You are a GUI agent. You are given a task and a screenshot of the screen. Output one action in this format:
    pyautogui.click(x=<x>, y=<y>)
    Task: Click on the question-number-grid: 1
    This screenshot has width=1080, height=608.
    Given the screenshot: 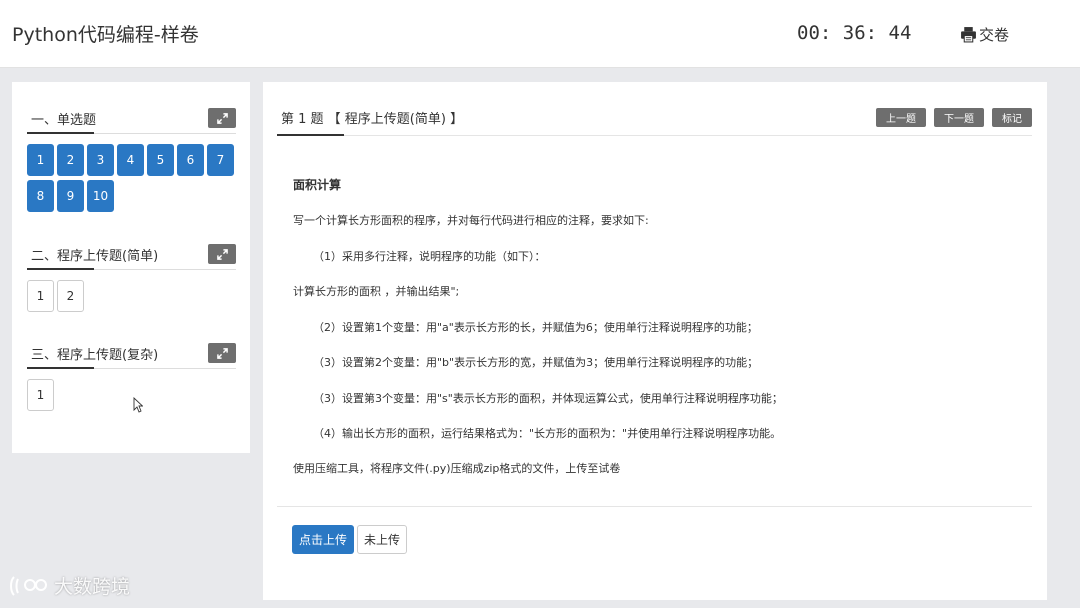 What is the action you would take?
    pyautogui.click(x=131, y=395)
    